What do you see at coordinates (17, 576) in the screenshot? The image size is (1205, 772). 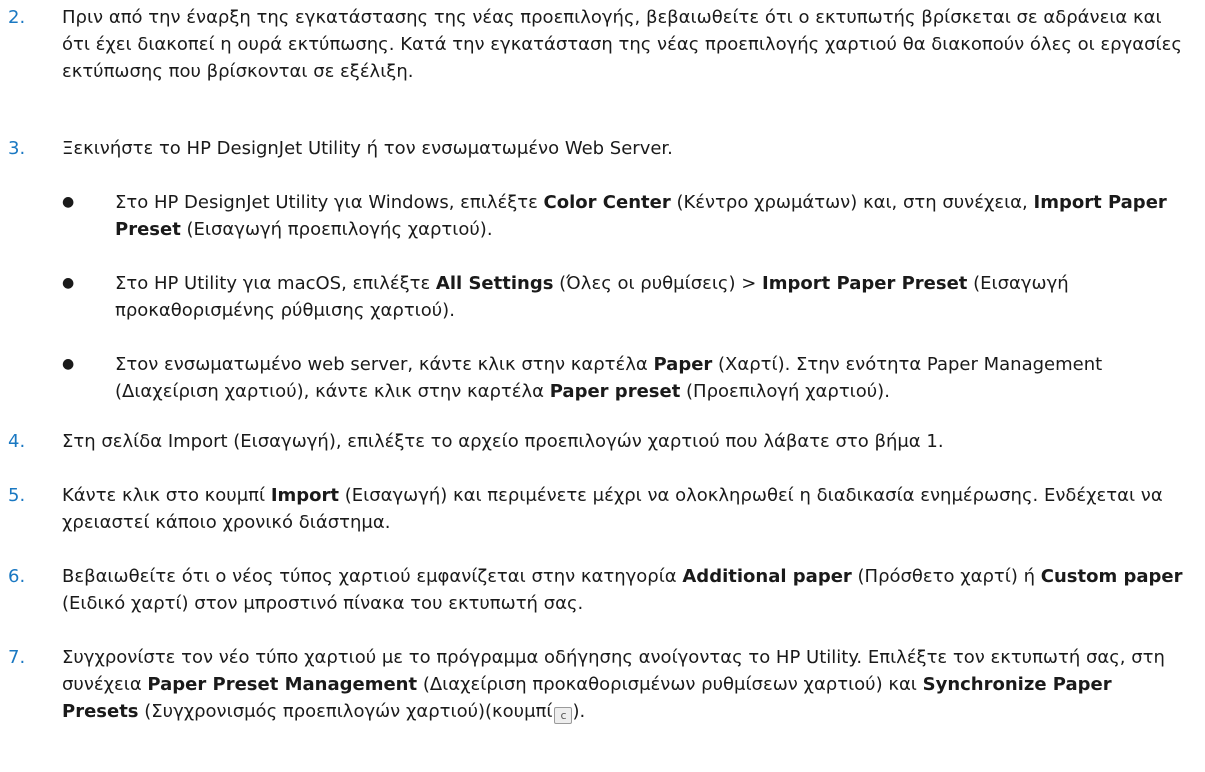 I see `step-number: 6.` at bounding box center [17, 576].